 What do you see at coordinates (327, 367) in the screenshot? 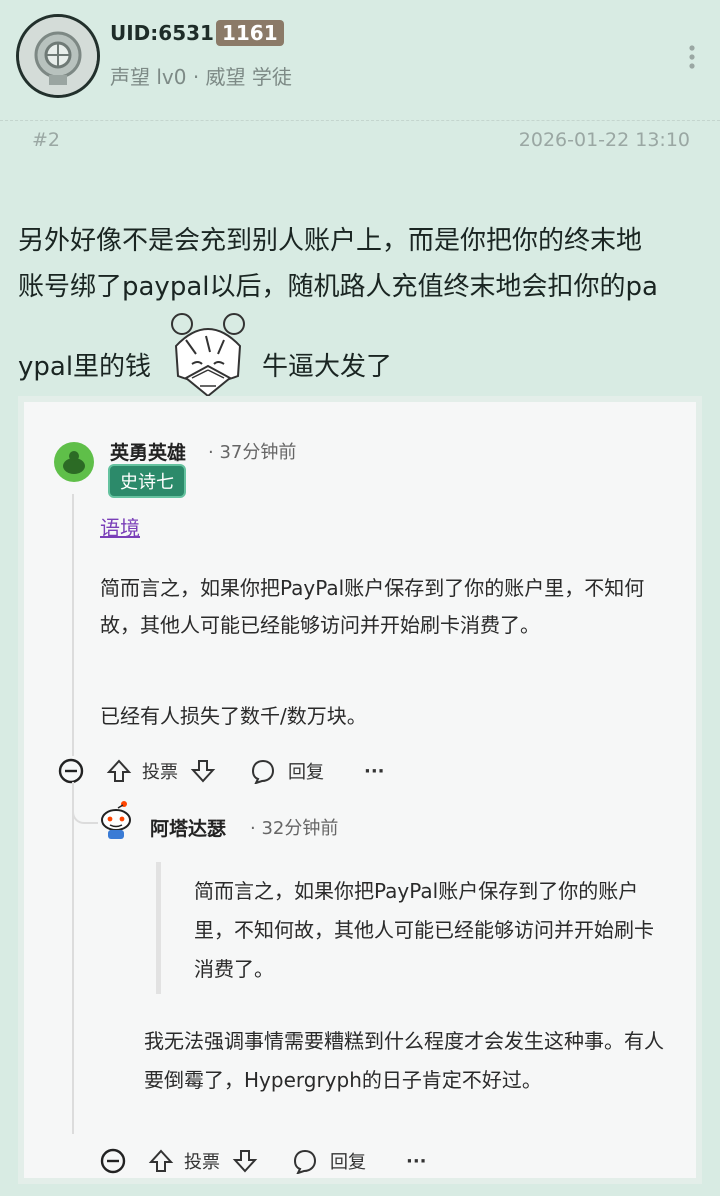
I see `post-line-3b: 牛逼大发了` at bounding box center [327, 367].